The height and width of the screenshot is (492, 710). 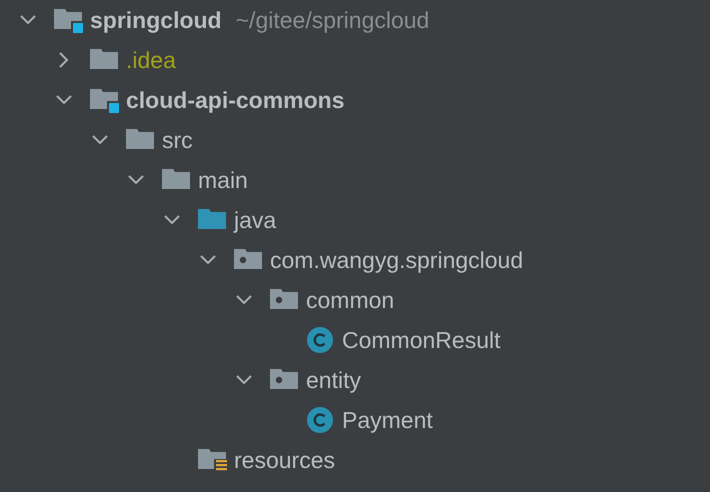 I want to click on node-label: cloud-api-commons, so click(x=235, y=100).